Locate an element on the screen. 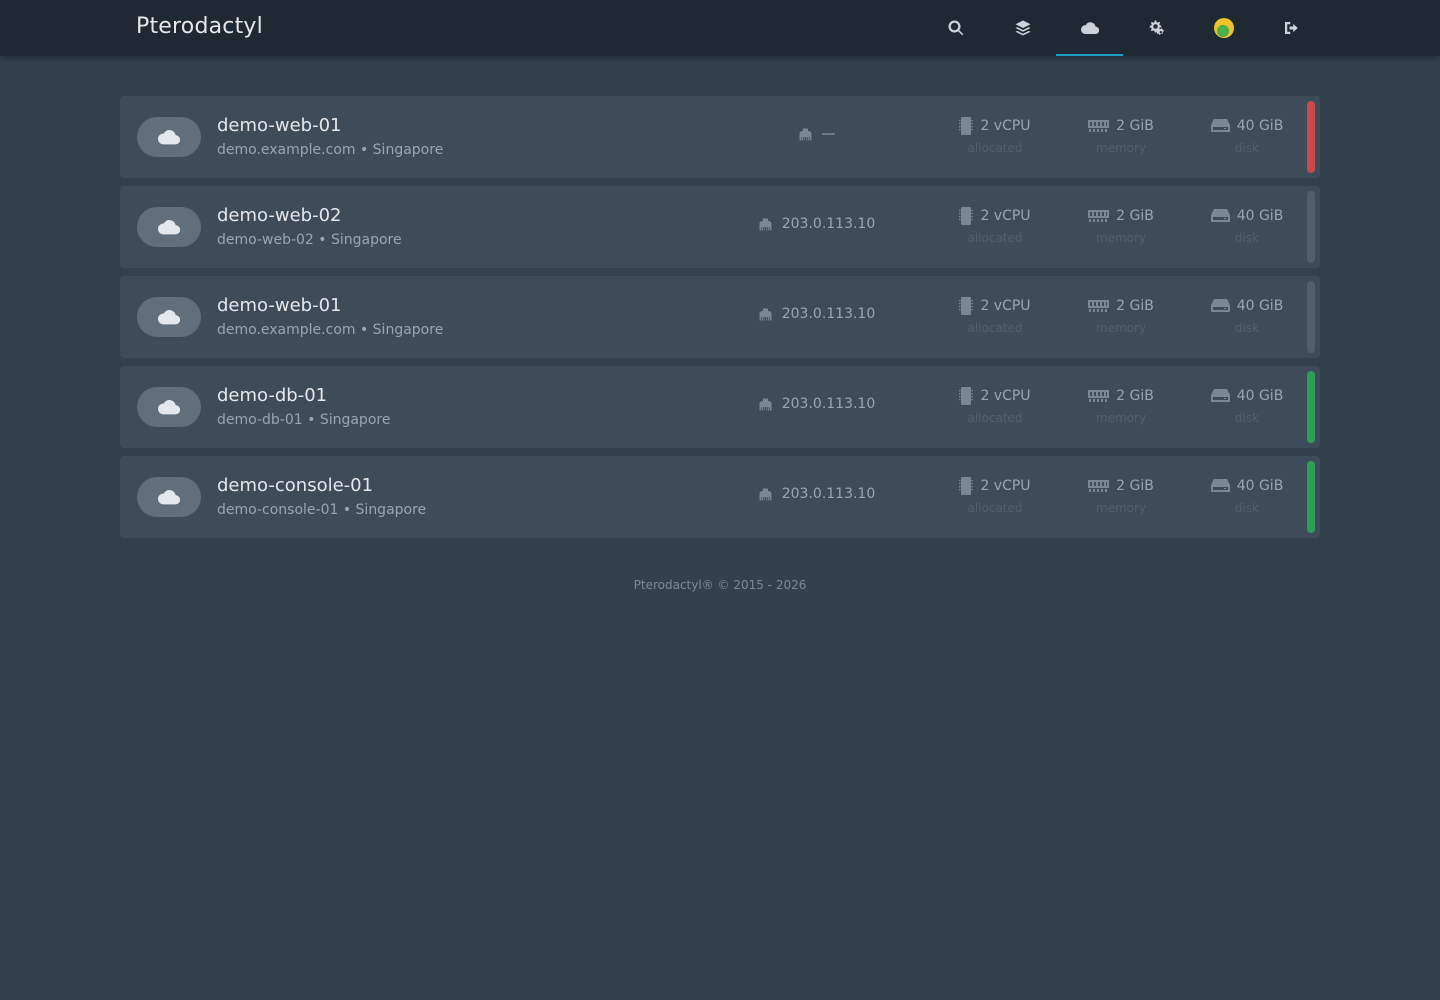  nav-links is located at coordinates (1123, 28).